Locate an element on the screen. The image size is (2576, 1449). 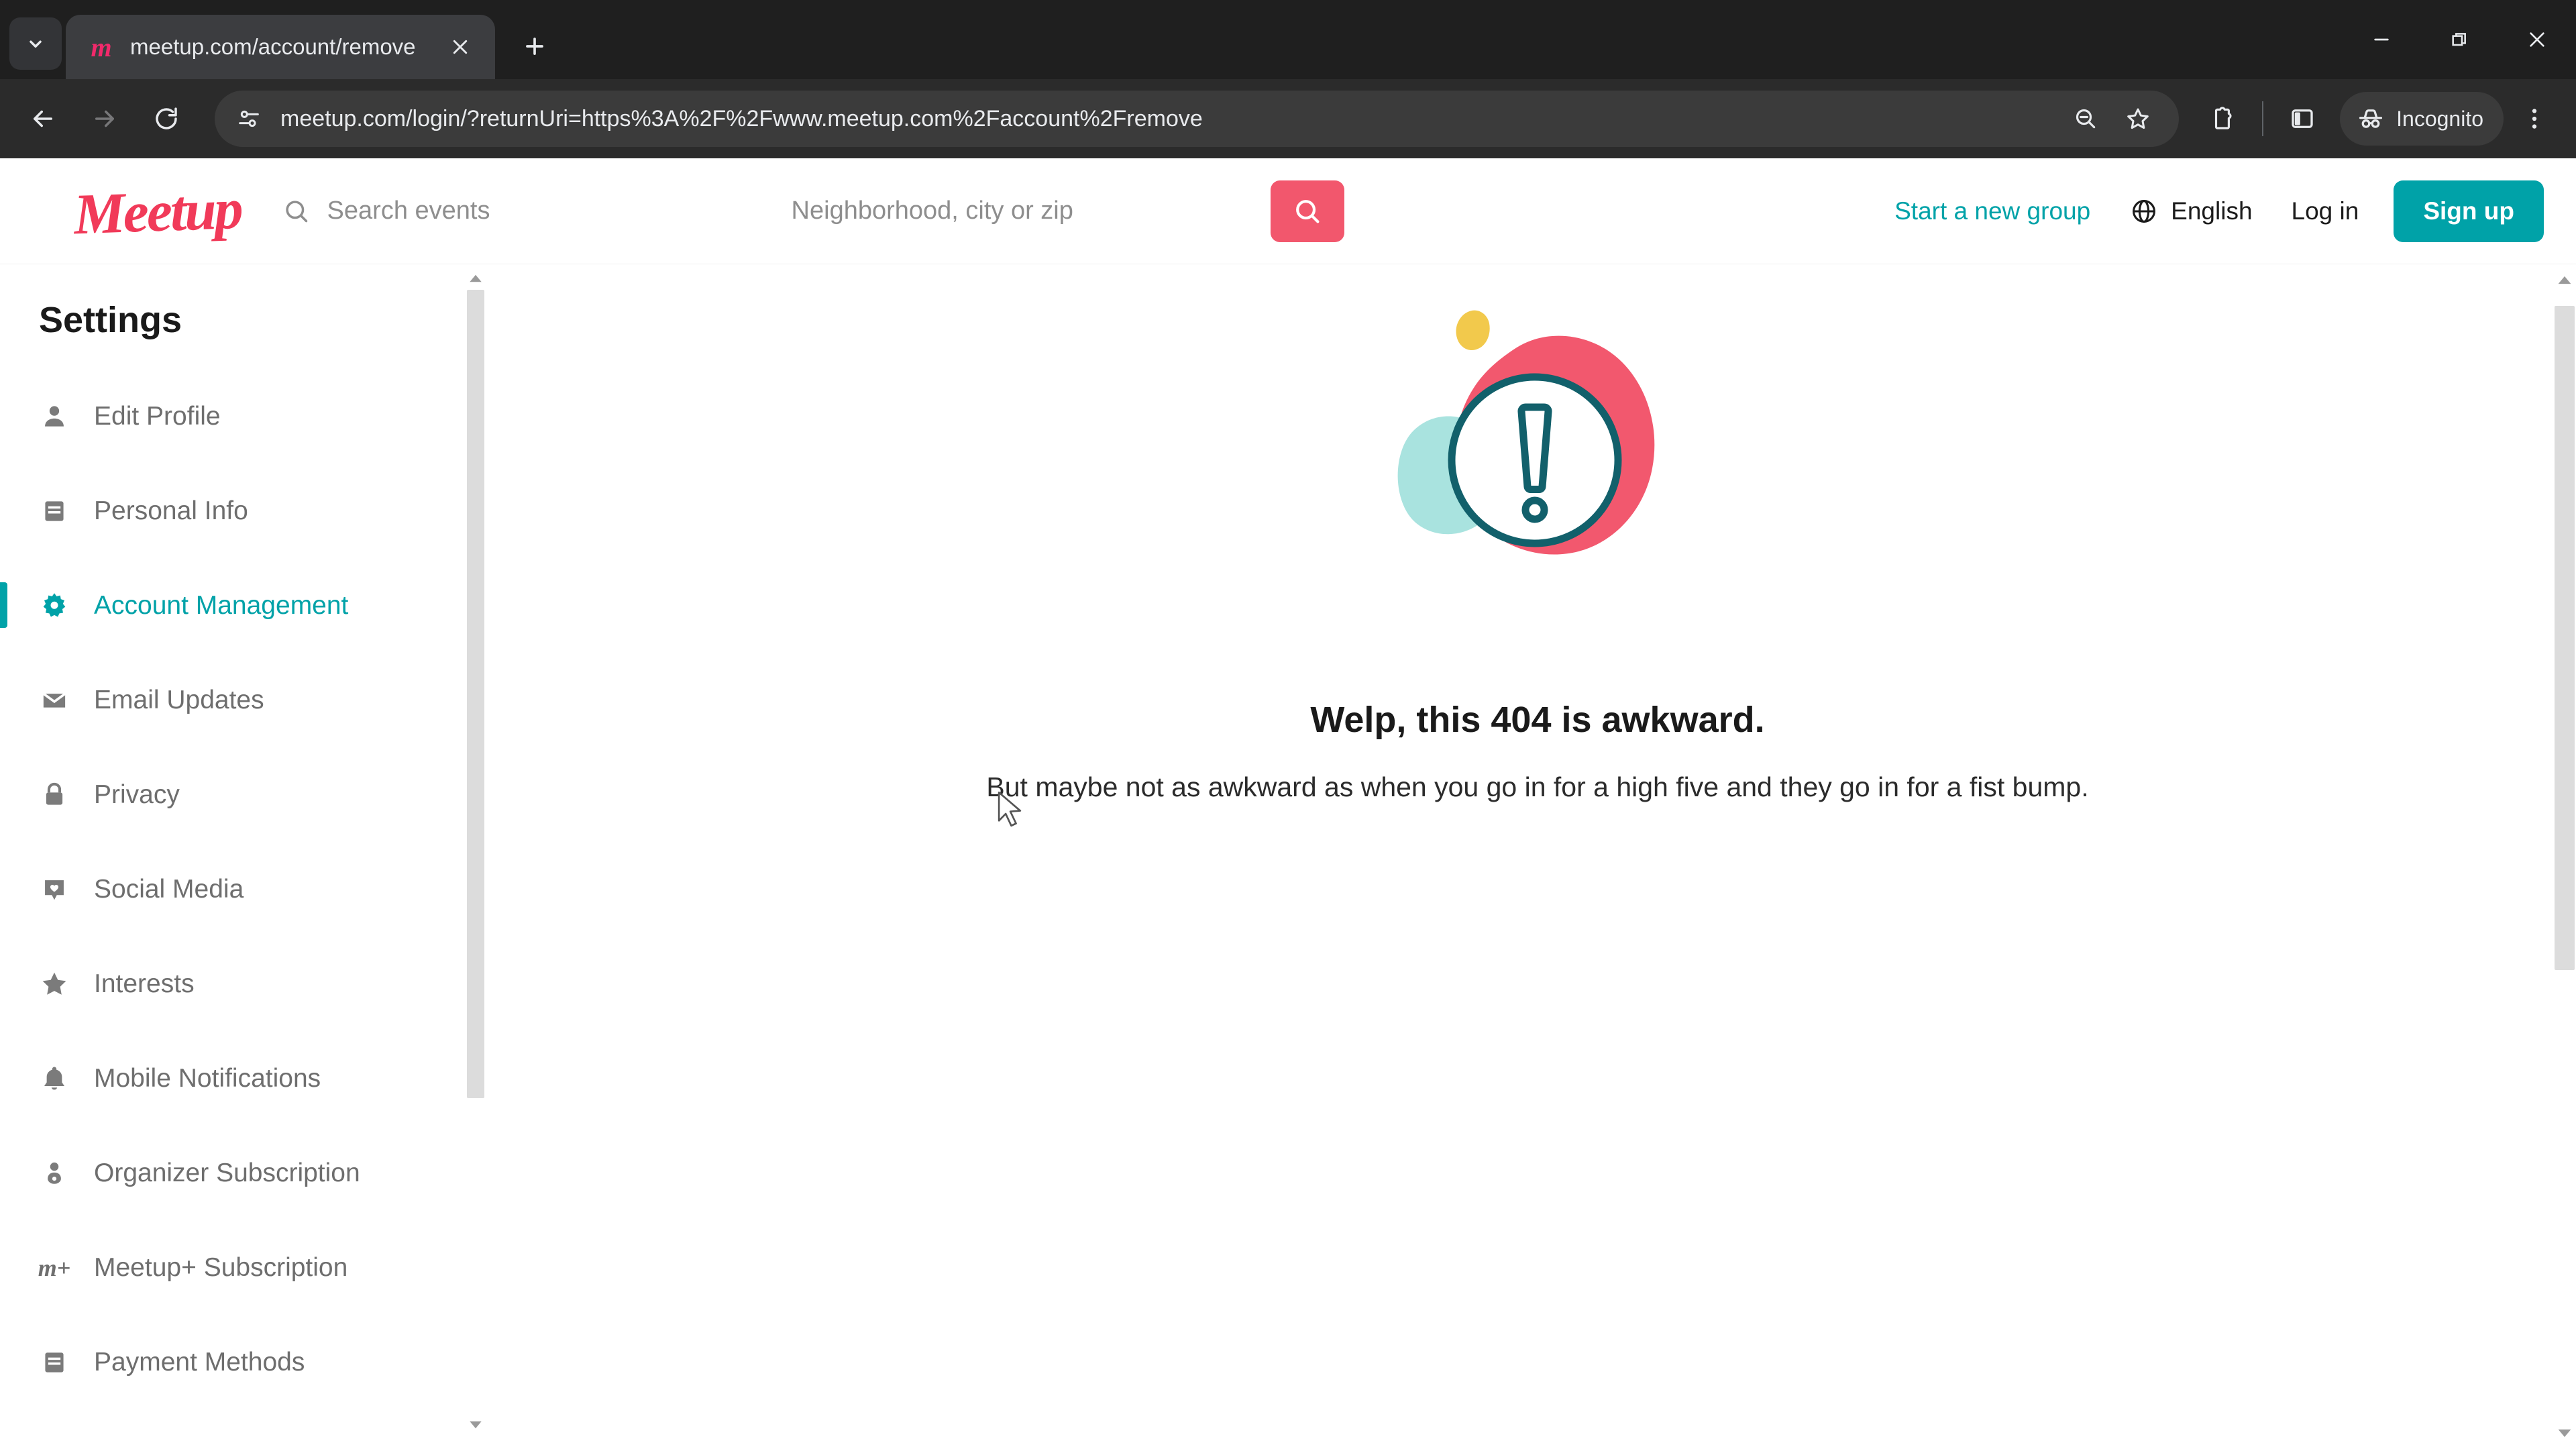
search-events-field is located at coordinates (537, 211).